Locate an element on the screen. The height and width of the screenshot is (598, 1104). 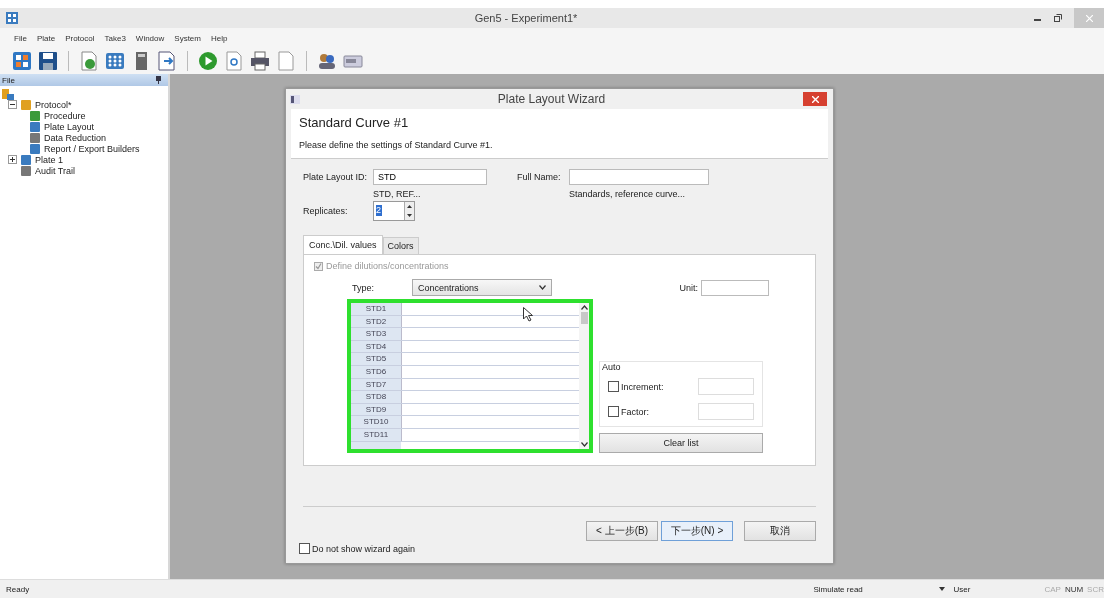
field-label: Unit: is located at coordinates (688, 287).